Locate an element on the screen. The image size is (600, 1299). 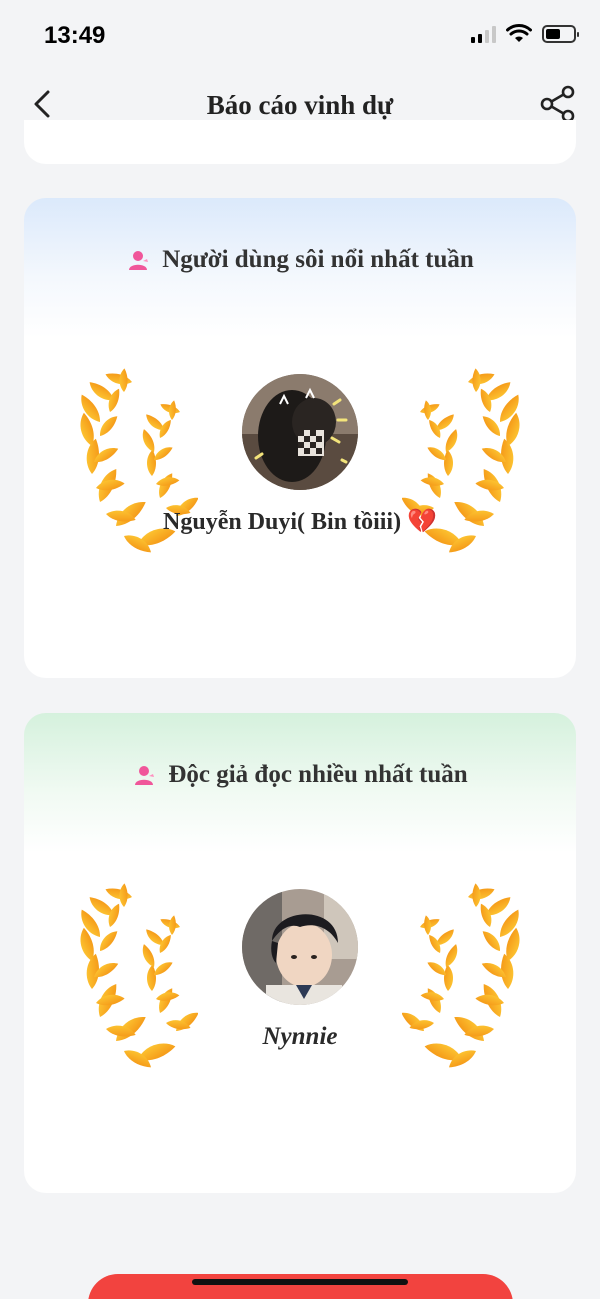
battery-icon is located at coordinates (560, 34).